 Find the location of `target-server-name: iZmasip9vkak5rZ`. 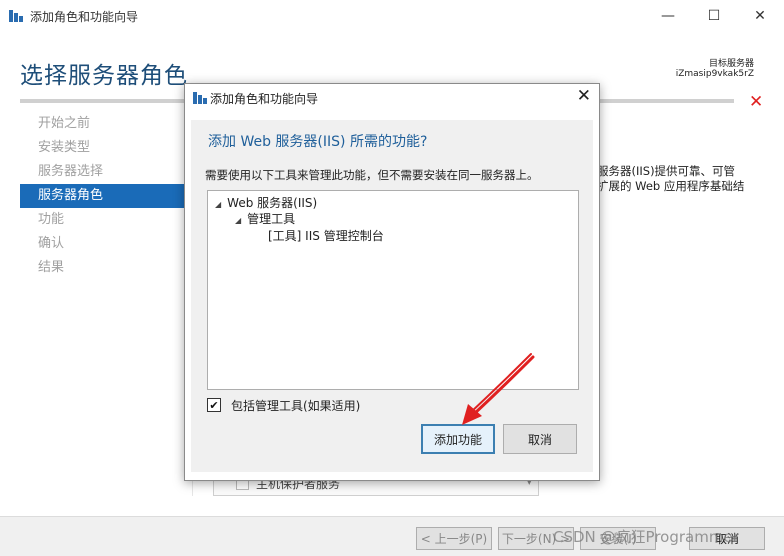

target-server-name: iZmasip9vkak5rZ is located at coordinates (714, 74).